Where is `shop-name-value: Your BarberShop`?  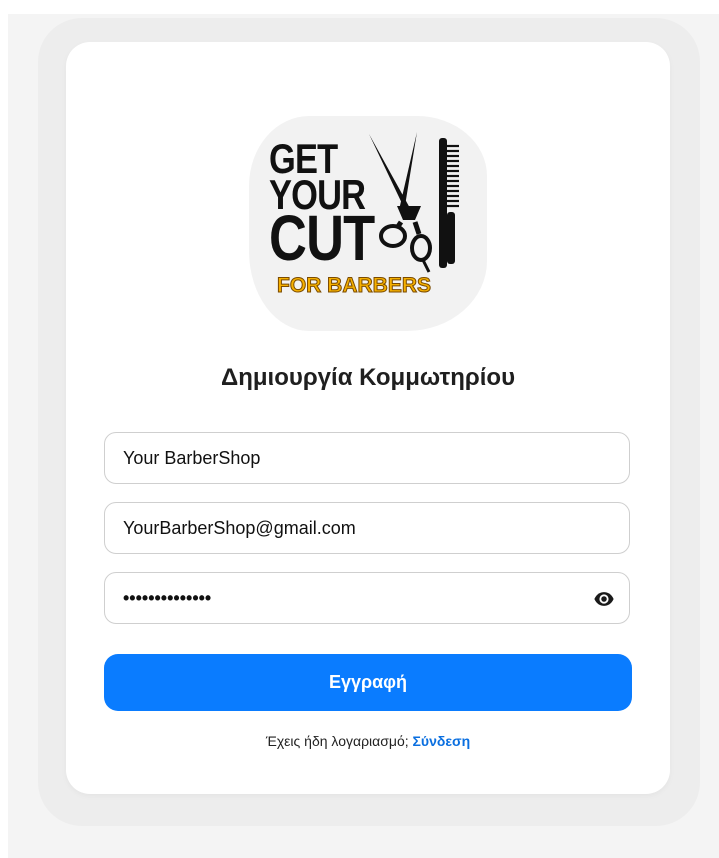
shop-name-value: Your BarberShop is located at coordinates (192, 458).